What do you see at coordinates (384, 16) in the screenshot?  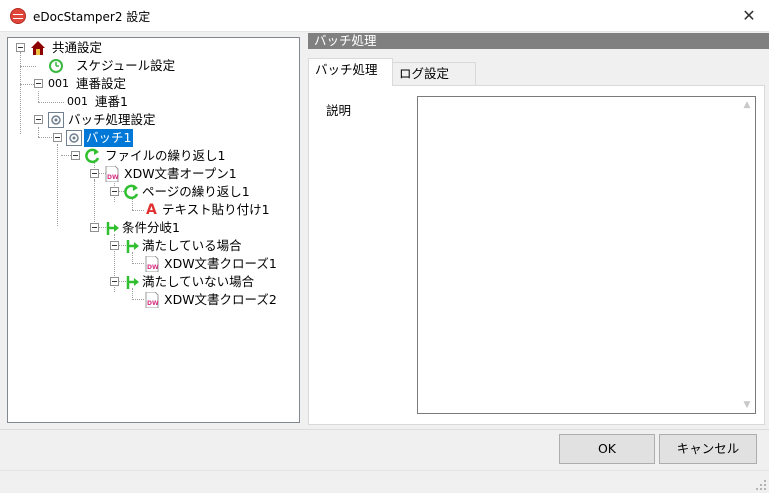 I see `title-bar: eDocStamper2 設定 ✕` at bounding box center [384, 16].